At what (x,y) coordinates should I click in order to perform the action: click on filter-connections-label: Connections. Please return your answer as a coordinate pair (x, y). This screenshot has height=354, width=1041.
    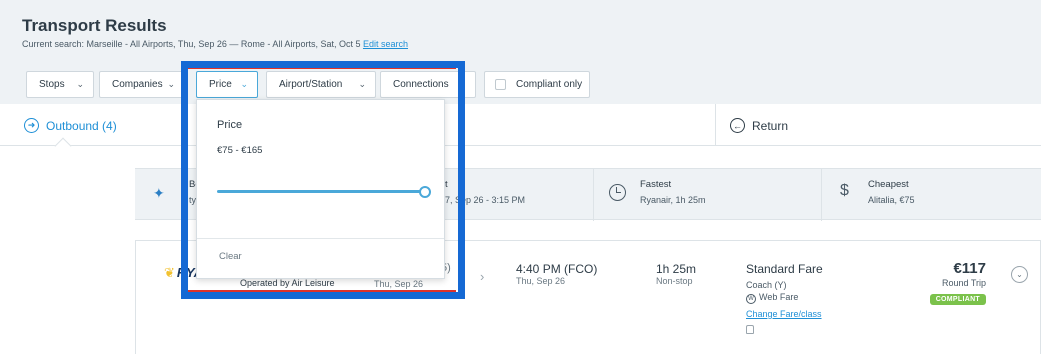
    Looking at the image, I should click on (421, 84).